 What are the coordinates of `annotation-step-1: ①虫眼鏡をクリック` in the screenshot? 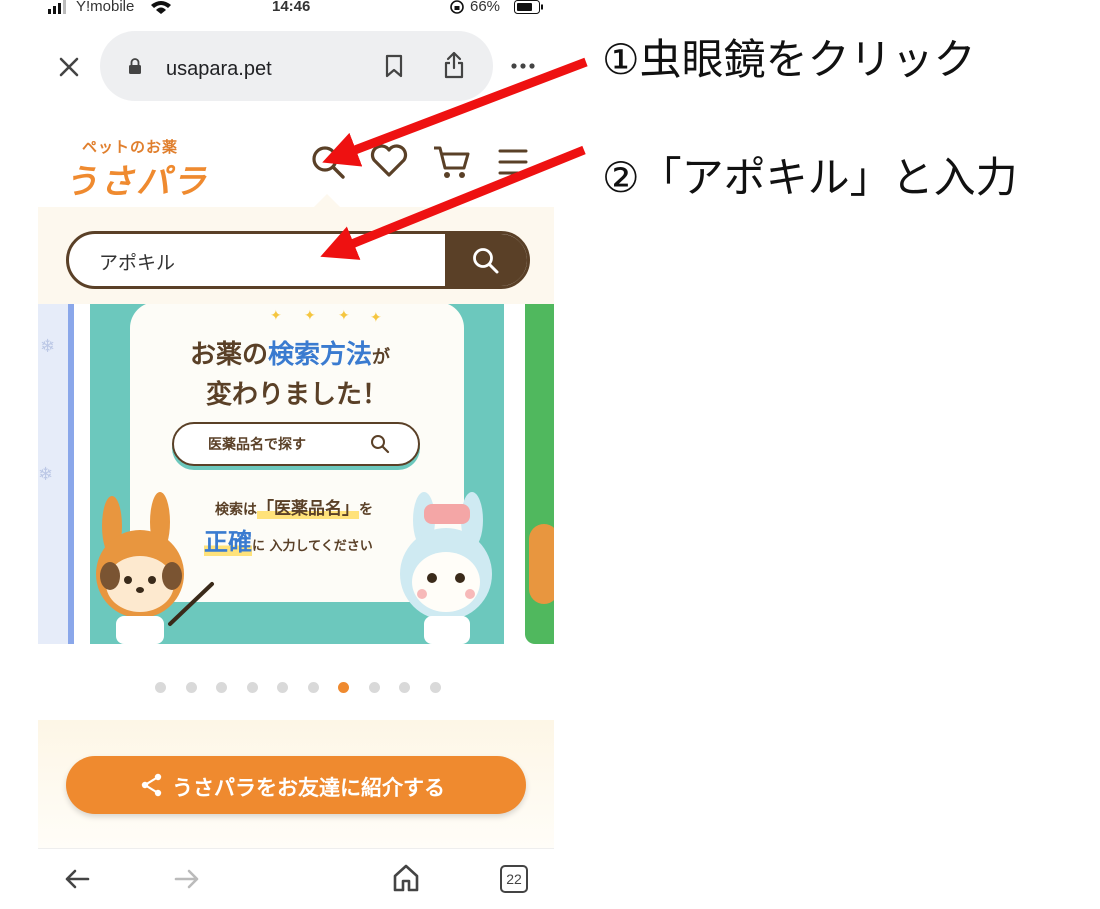 It's located at (789, 59).